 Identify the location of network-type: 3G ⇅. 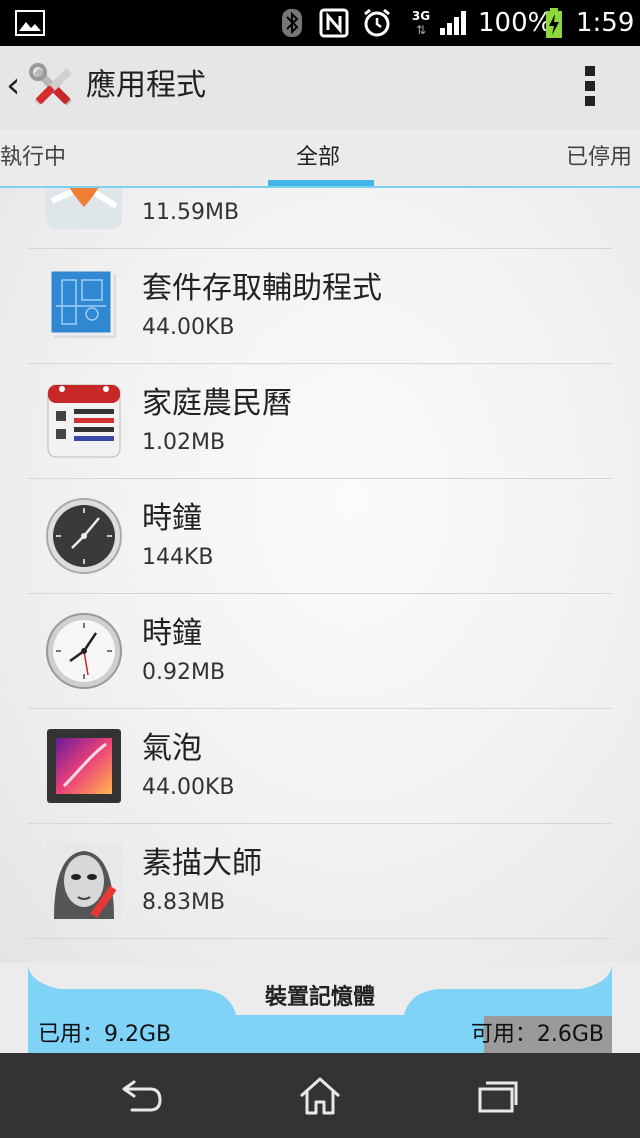
(421, 23).